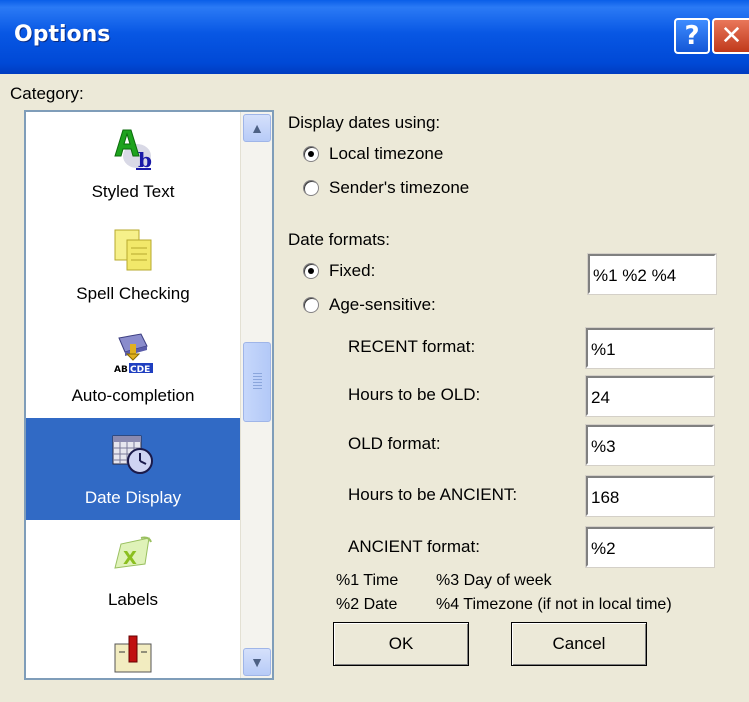  I want to click on radio-local-timezone: Local timezone, so click(373, 154).